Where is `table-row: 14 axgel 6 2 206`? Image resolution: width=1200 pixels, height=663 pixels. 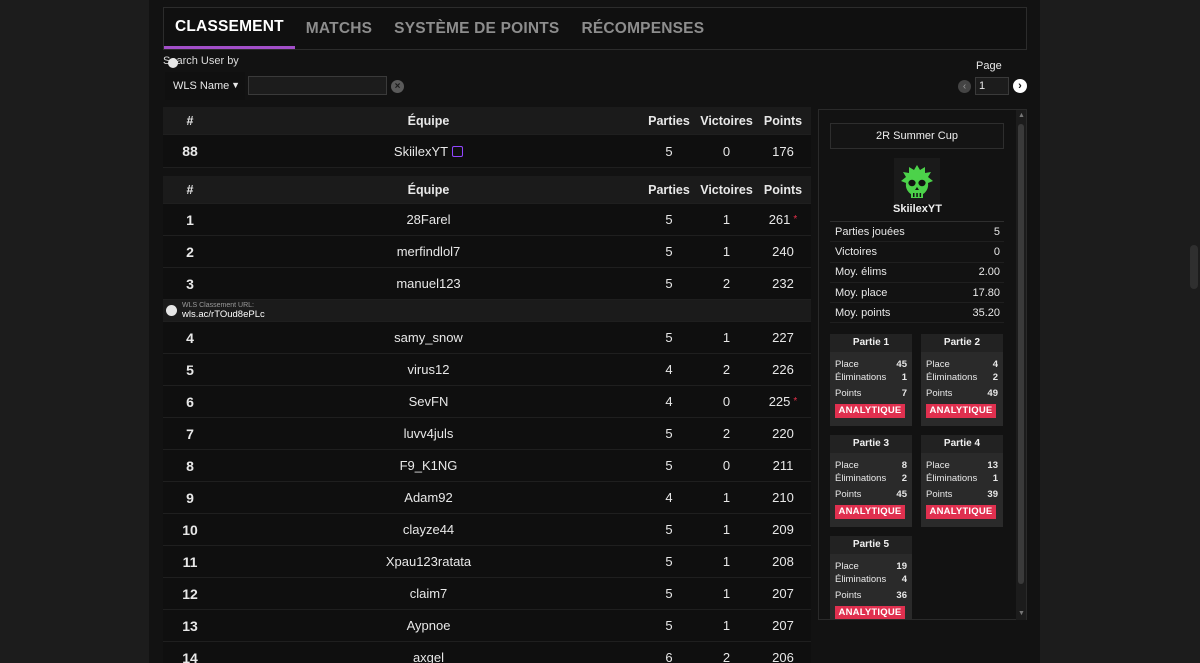
table-row: 14 axgel 6 2 206 is located at coordinates (487, 652).